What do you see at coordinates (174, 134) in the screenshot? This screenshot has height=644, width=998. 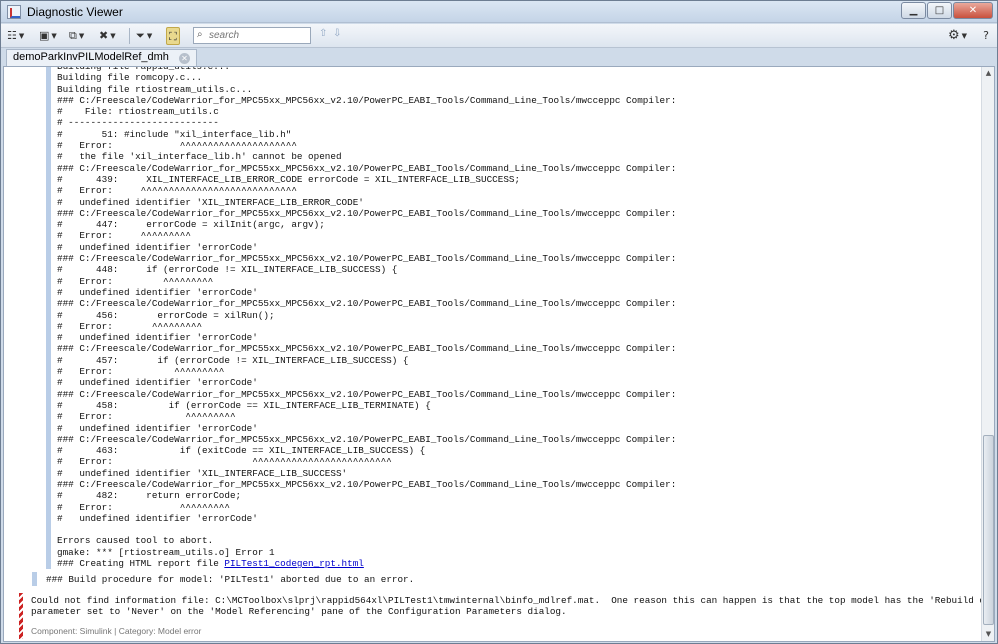 I see `log-line: # 51: #include "xil_interface_lib.h"` at bounding box center [174, 134].